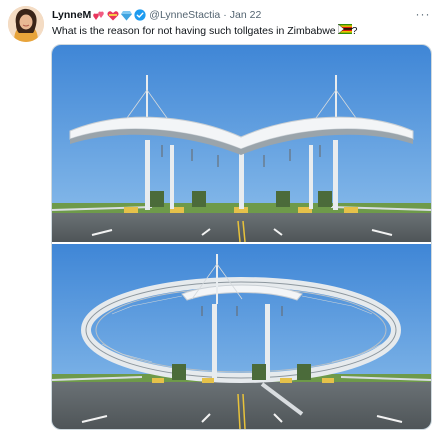 This screenshot has width=439, height=438. I want to click on tweet-text-suffix: ?, so click(354, 30).